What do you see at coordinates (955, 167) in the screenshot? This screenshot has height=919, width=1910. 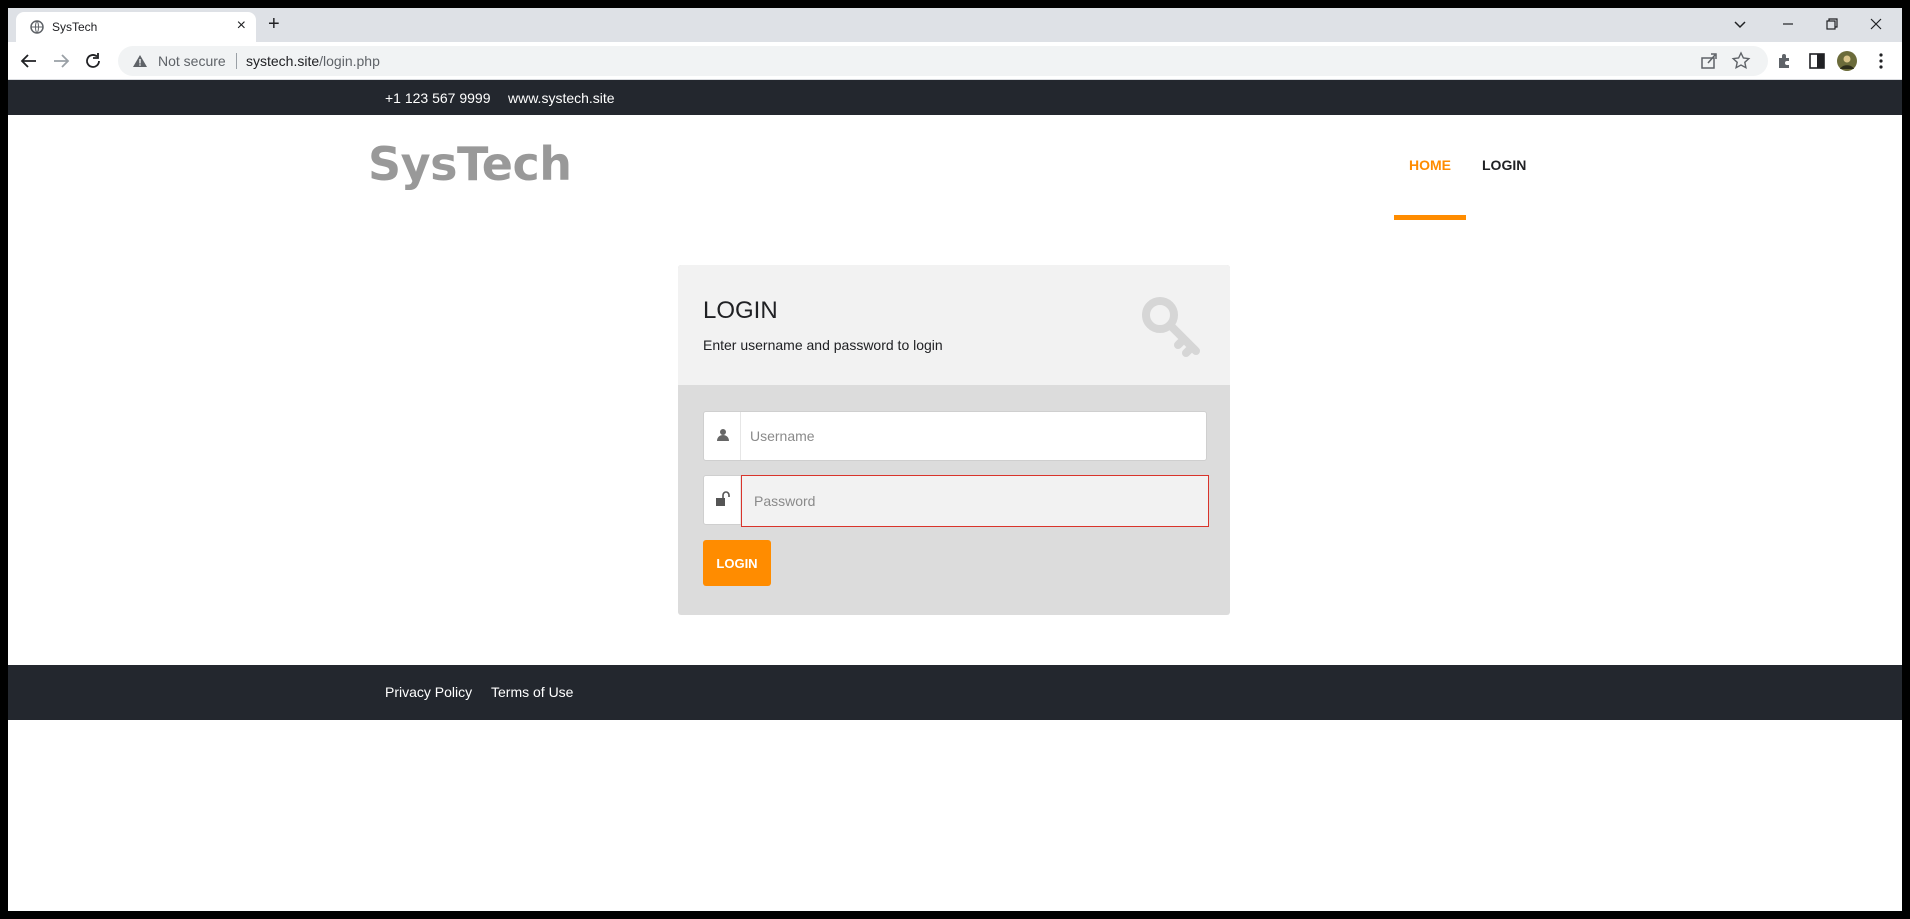 I see `site-header: SysTech HOME LOGIN` at bounding box center [955, 167].